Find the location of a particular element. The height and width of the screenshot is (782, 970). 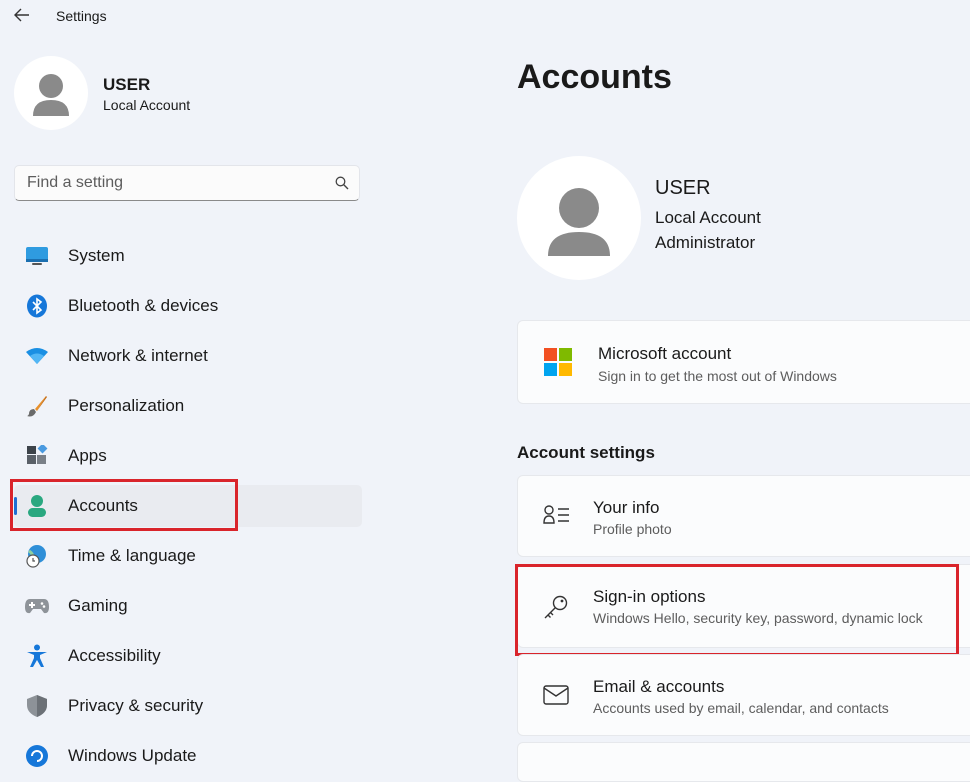

nav-item-accounts: Accounts is located at coordinates (188, 506).